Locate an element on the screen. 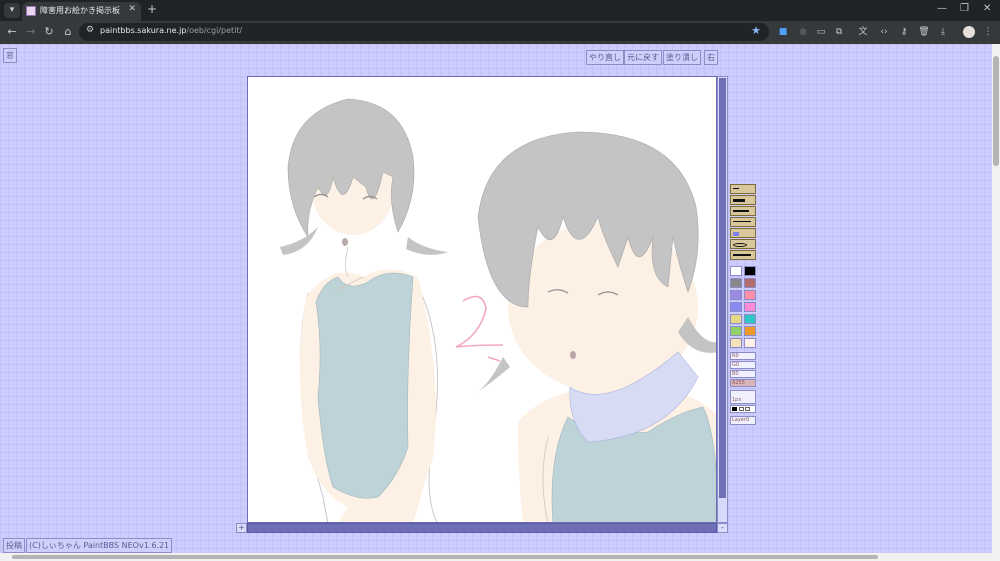 Image resolution: width=1000 pixels, height=561 pixels. minimize-icon: — is located at coordinates (942, 8).